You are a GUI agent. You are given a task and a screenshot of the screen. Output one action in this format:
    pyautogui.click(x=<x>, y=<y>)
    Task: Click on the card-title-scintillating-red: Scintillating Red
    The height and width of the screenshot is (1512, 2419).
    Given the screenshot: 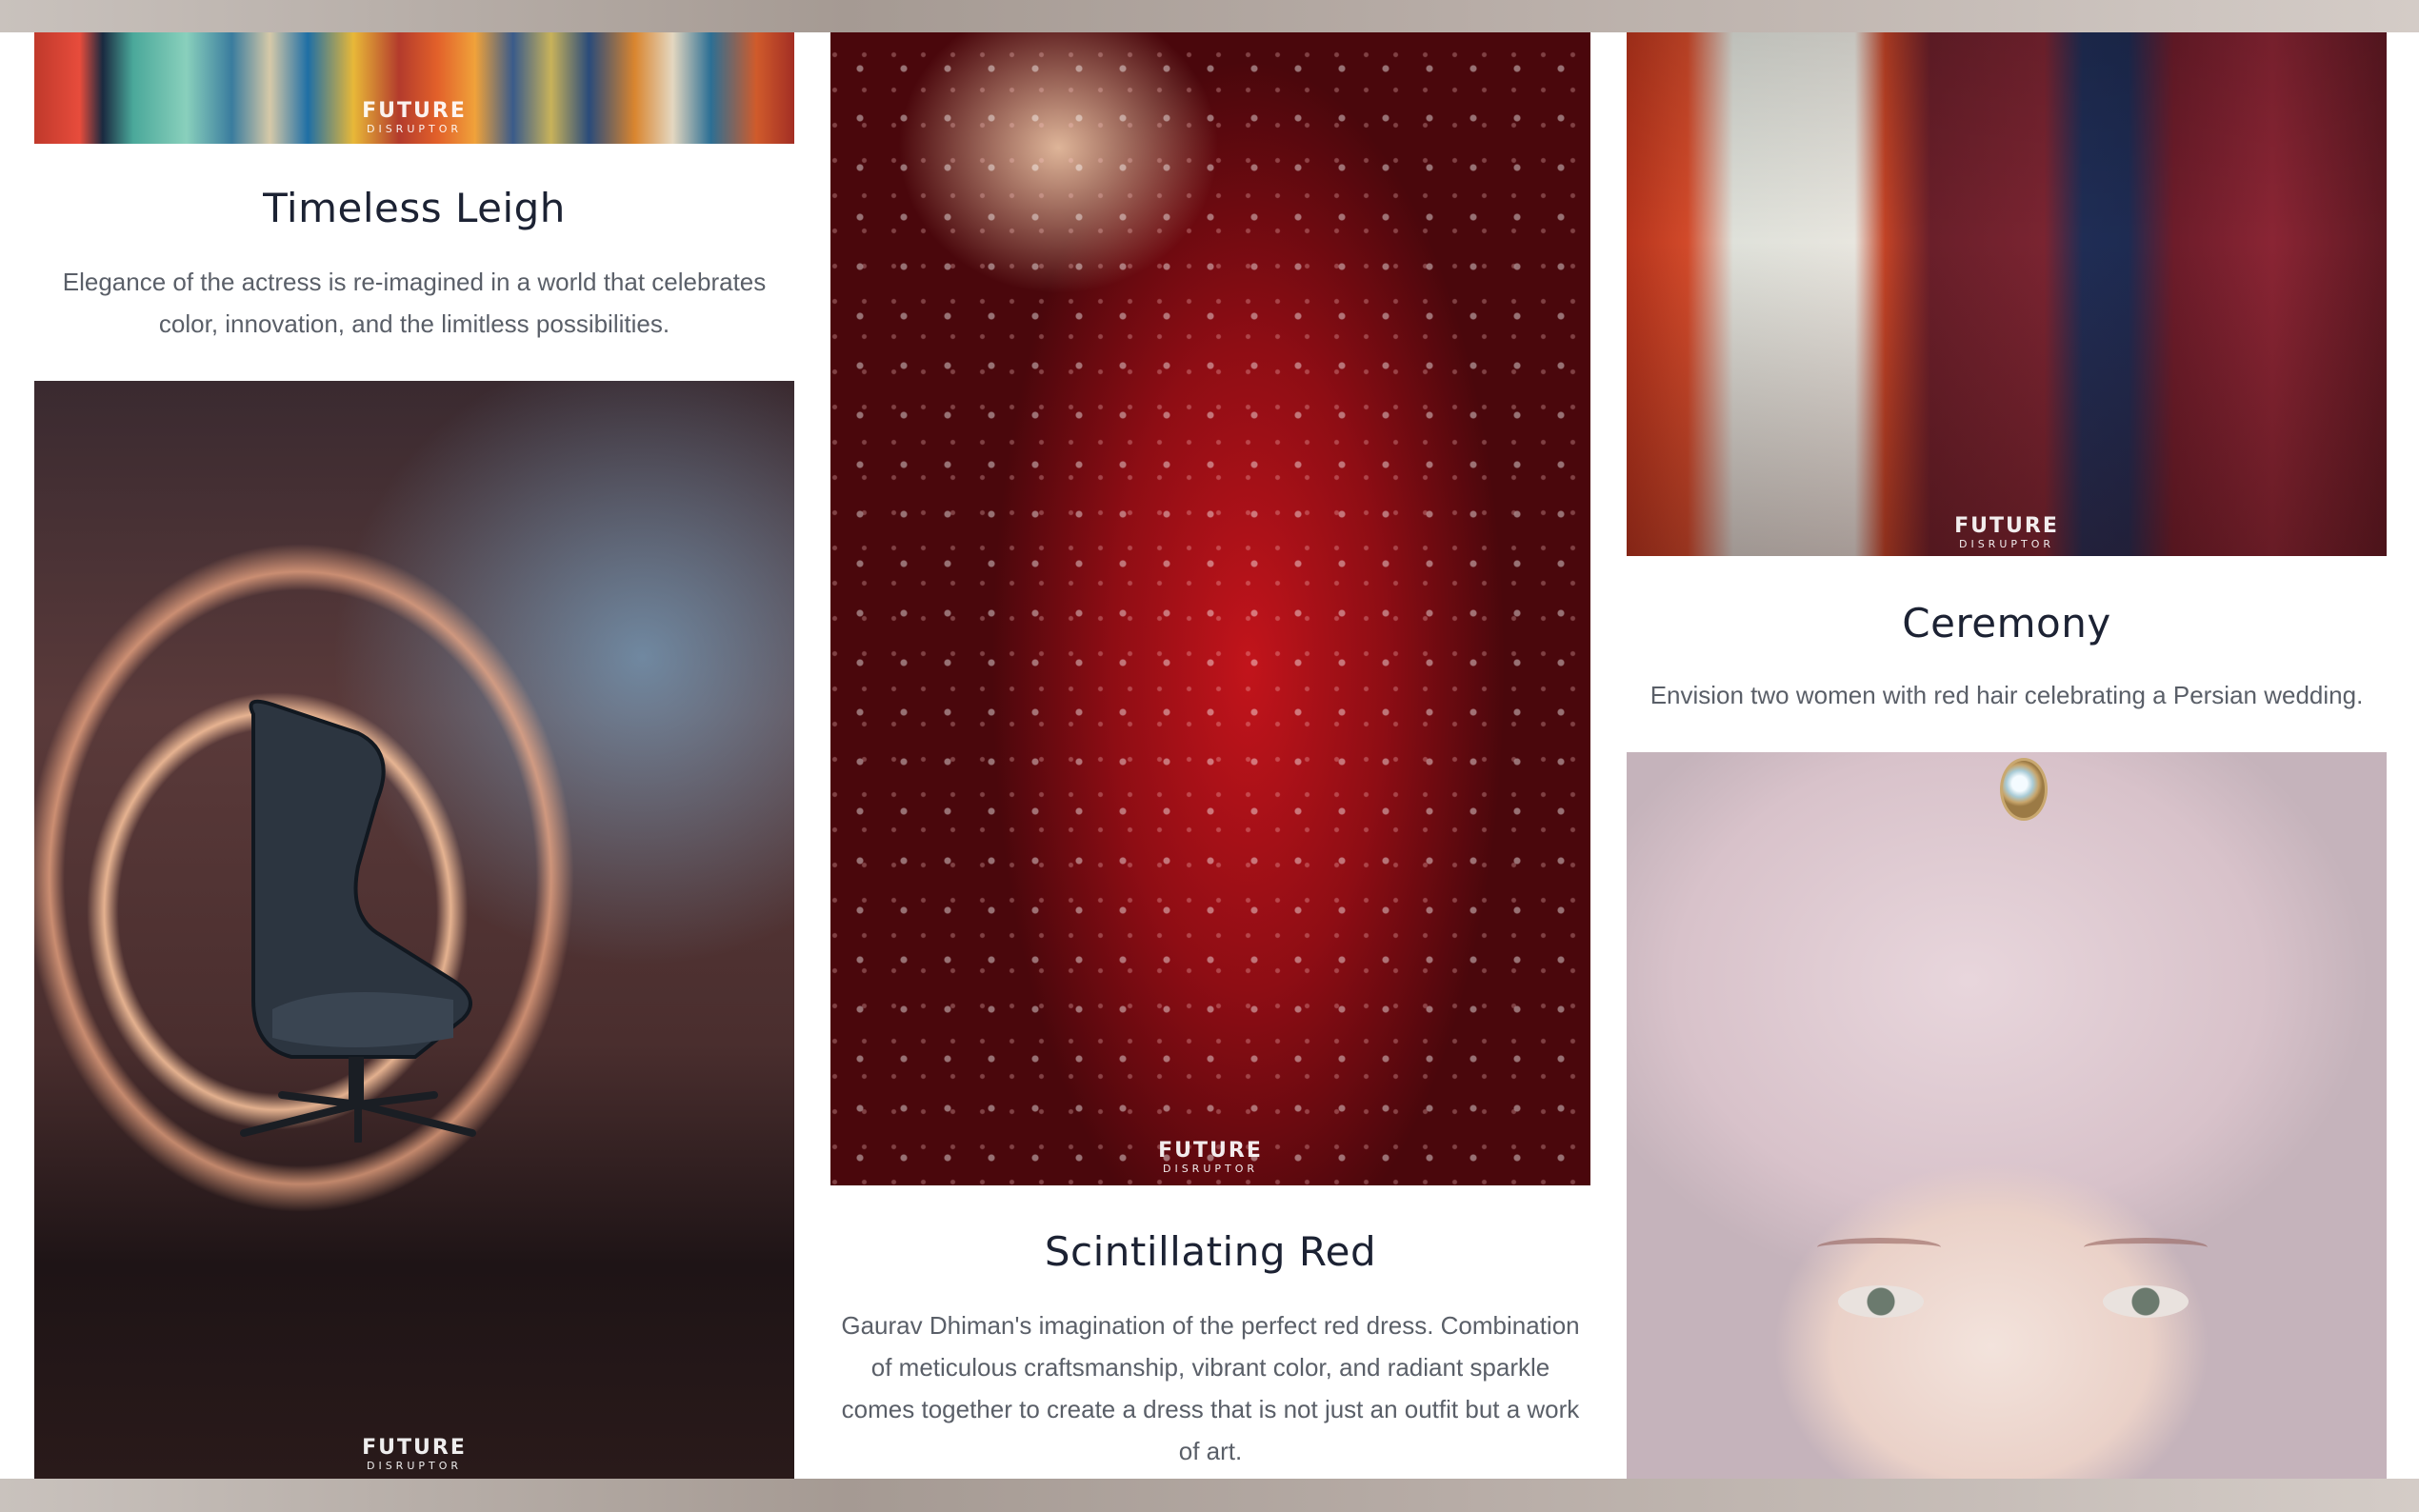 What is the action you would take?
    pyautogui.click(x=1210, y=1251)
    